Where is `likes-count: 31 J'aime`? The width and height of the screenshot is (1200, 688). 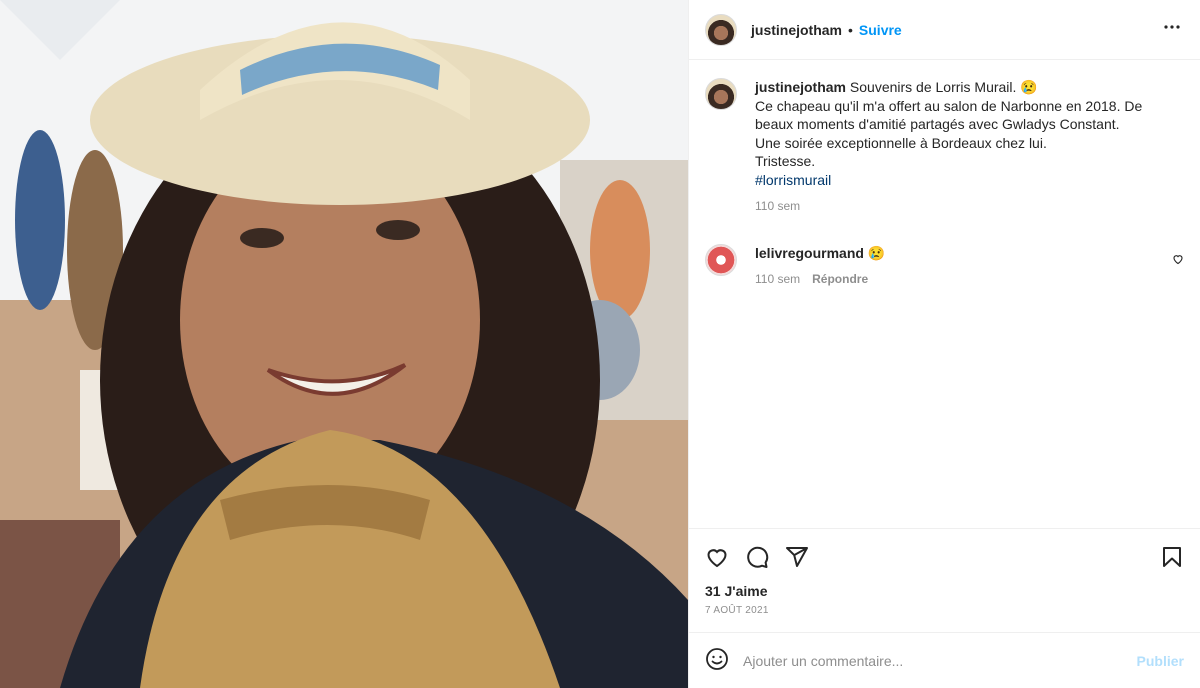
likes-count: 31 J'aime is located at coordinates (944, 591).